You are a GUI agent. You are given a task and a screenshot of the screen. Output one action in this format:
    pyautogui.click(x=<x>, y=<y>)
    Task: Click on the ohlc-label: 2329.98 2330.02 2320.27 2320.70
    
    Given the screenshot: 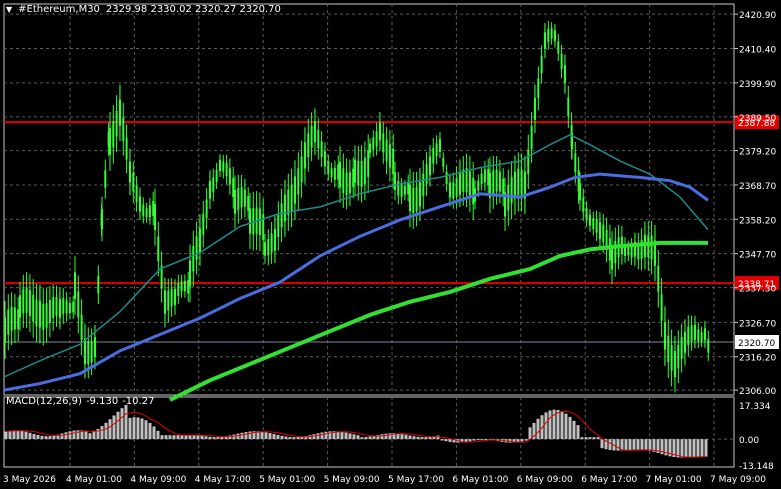 What is the action you would take?
    pyautogui.click(x=193, y=9)
    